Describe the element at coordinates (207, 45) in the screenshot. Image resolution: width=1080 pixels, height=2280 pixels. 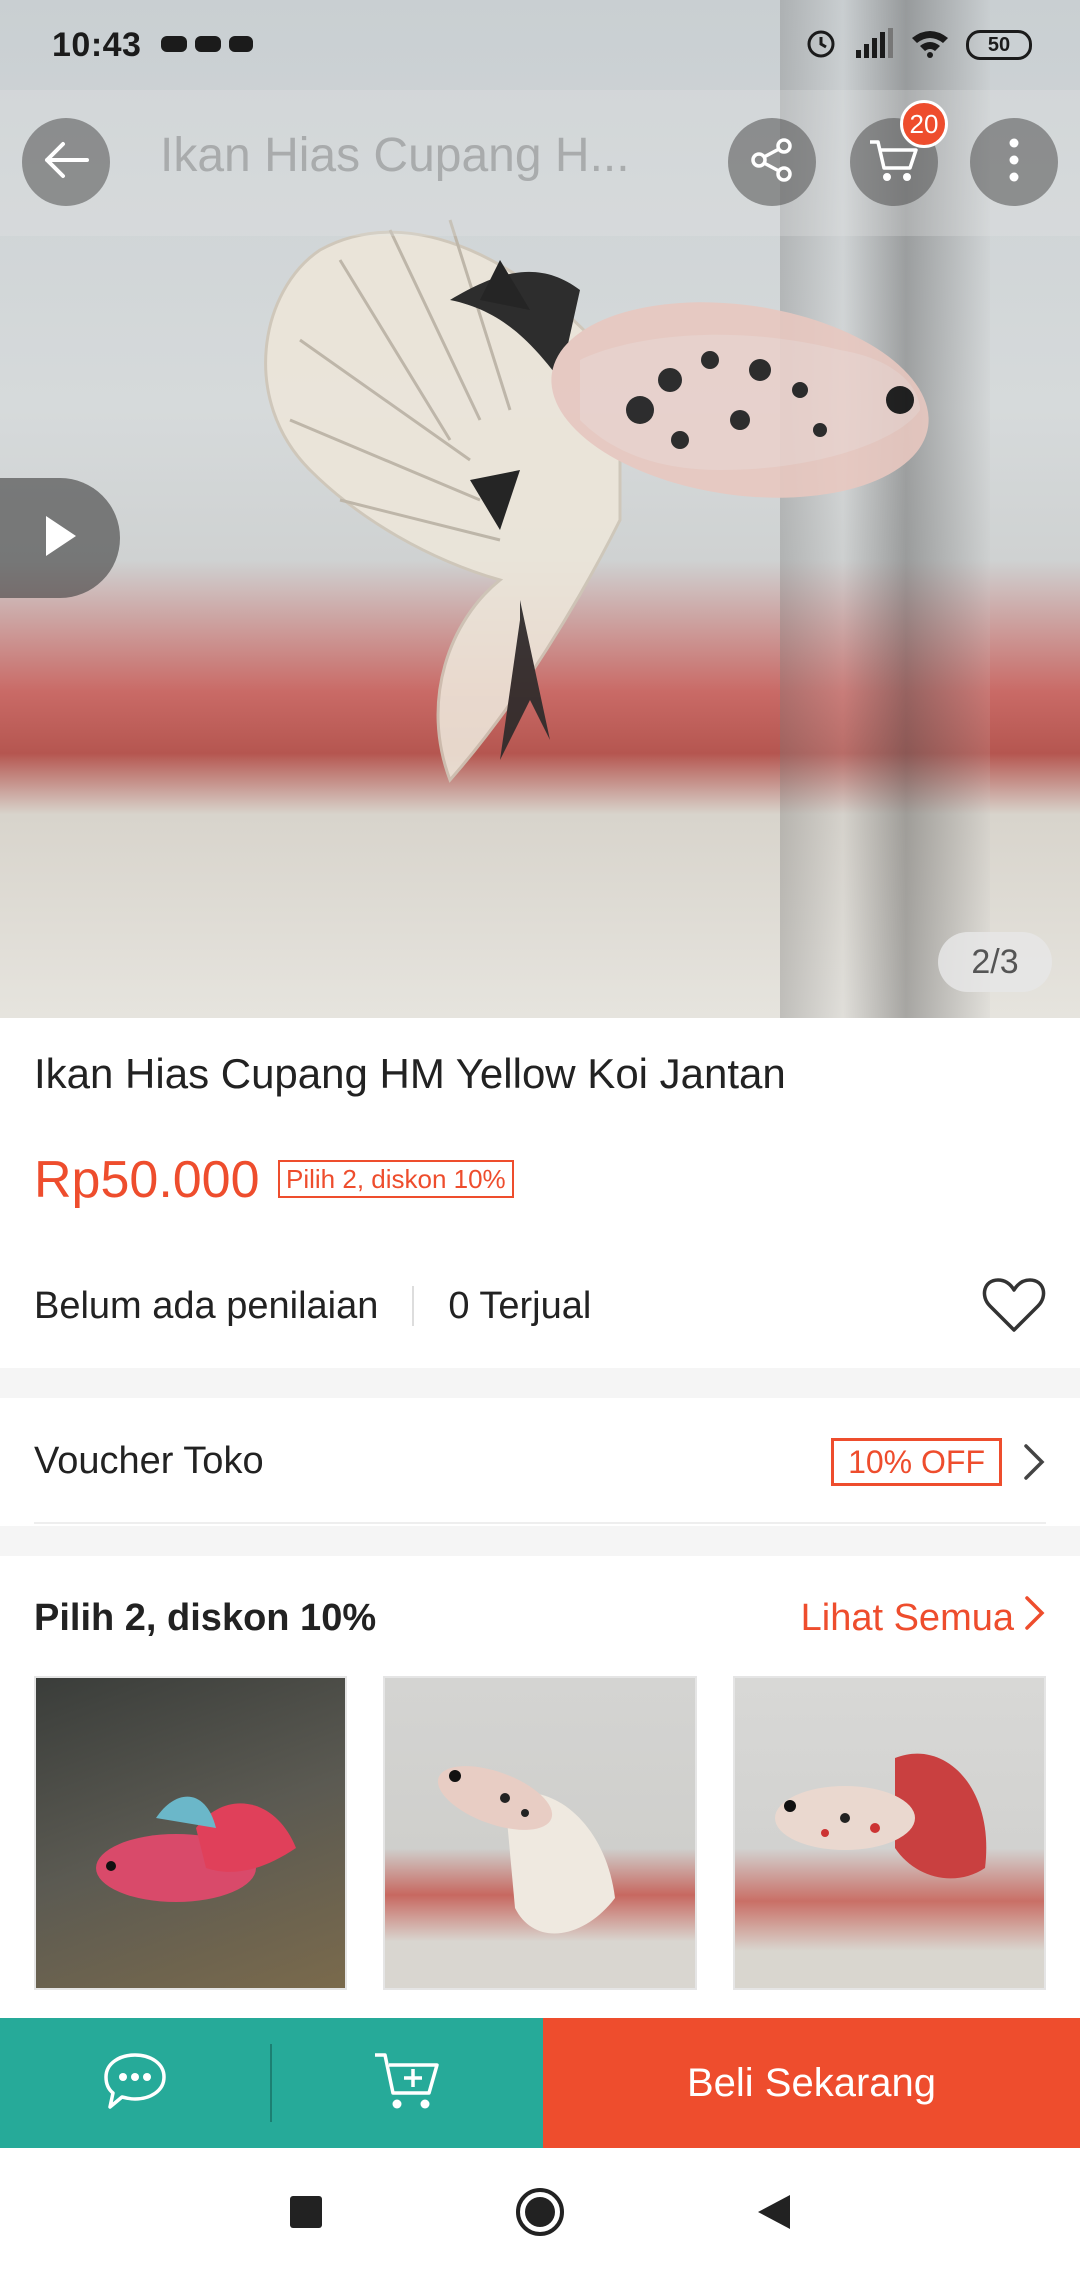
I see `game-controller-icon` at that location.